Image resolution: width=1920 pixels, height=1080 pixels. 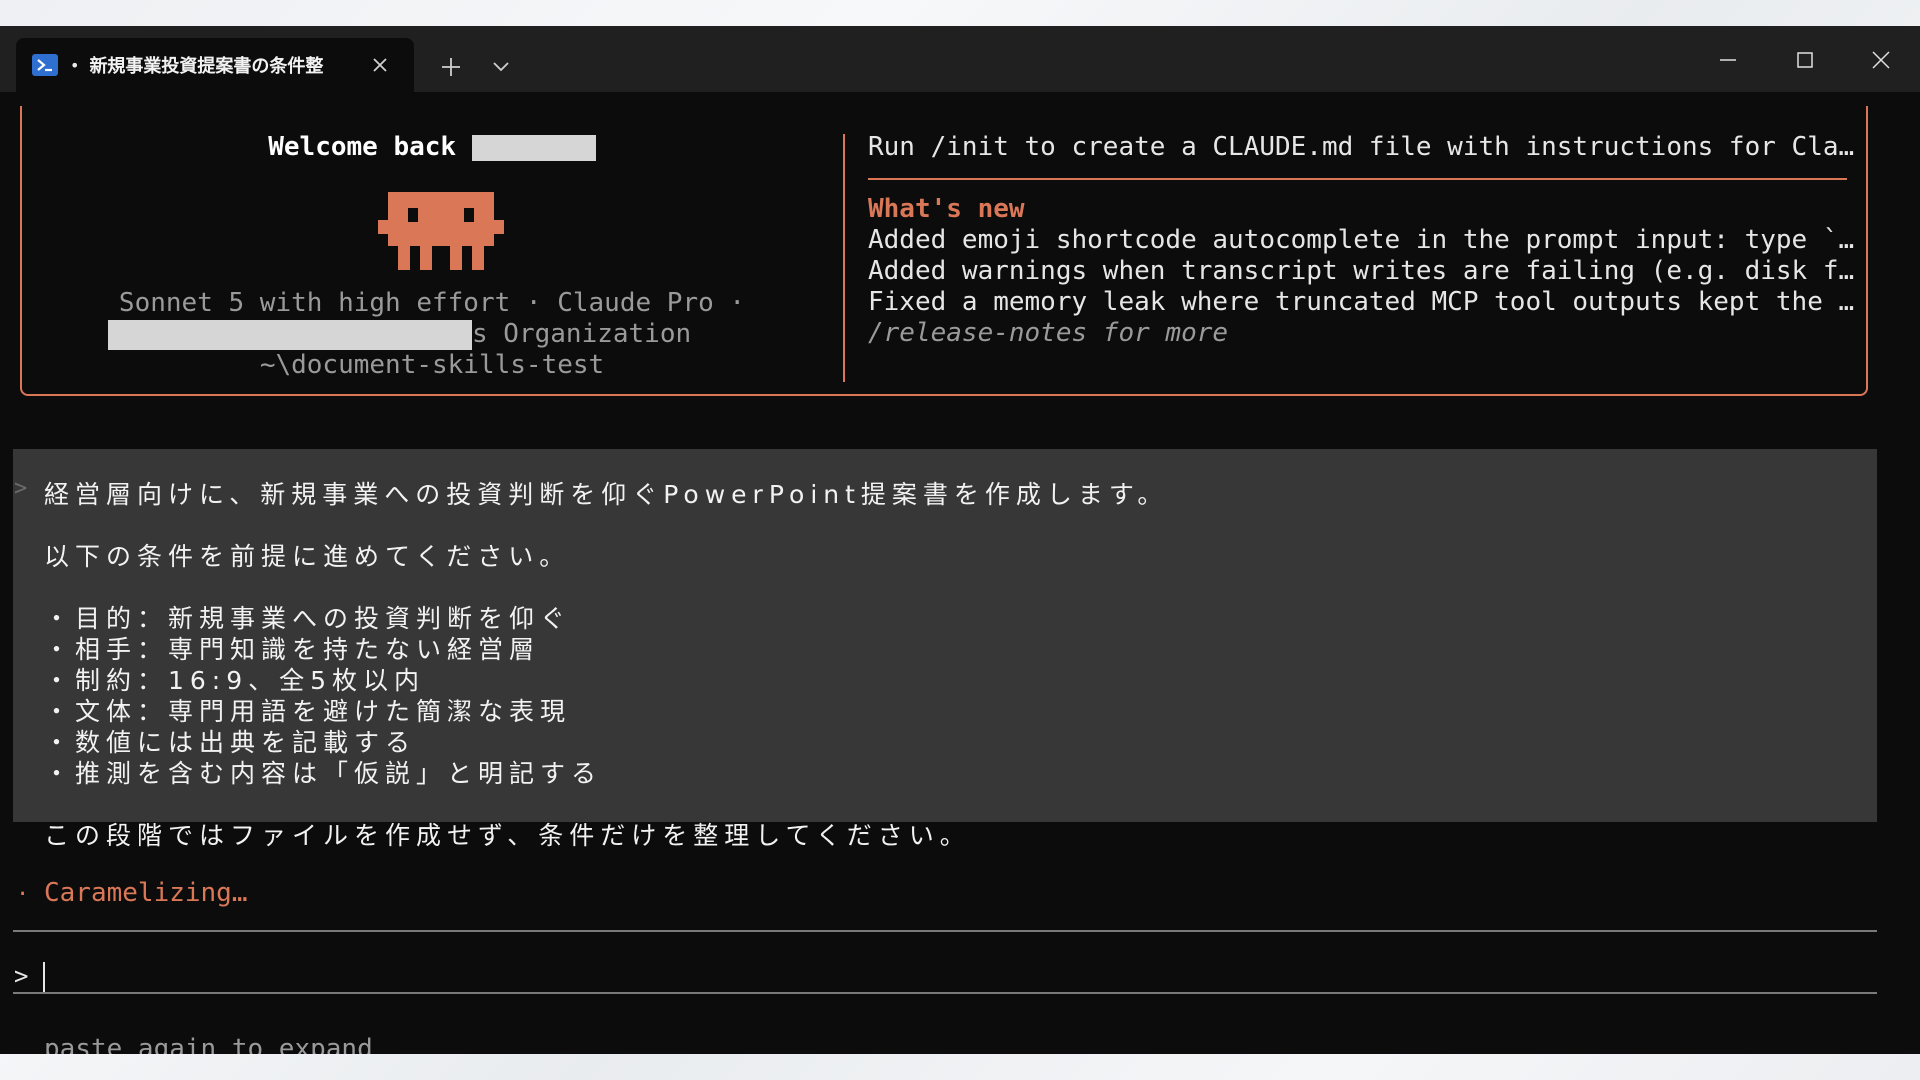 What do you see at coordinates (362, 147) in the screenshot?
I see `welcome-text: Welcome back` at bounding box center [362, 147].